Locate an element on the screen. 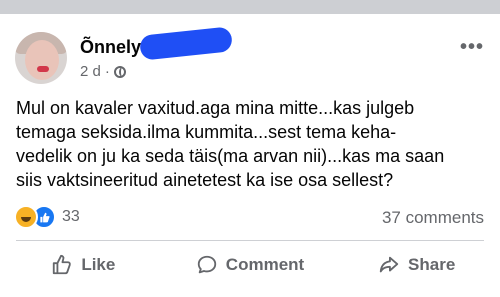 This screenshot has width=500, height=297. like-button: Like is located at coordinates (83, 265).